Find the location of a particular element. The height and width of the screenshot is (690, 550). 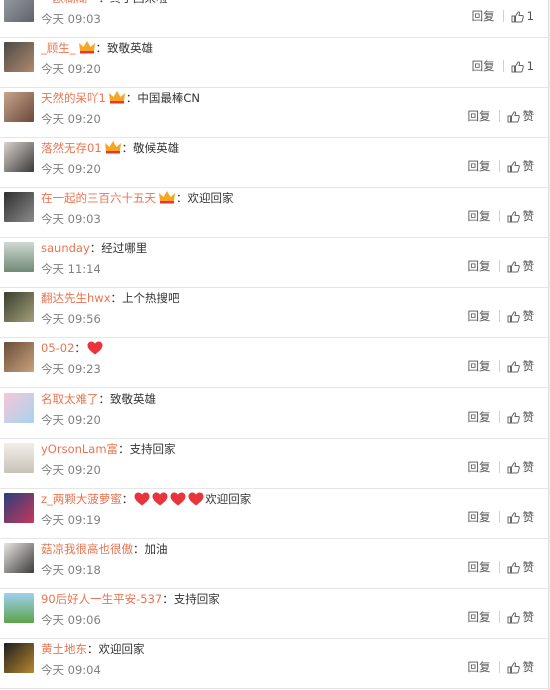

comment-line: 名取太难了：致敬英雄 is located at coordinates (98, 399).